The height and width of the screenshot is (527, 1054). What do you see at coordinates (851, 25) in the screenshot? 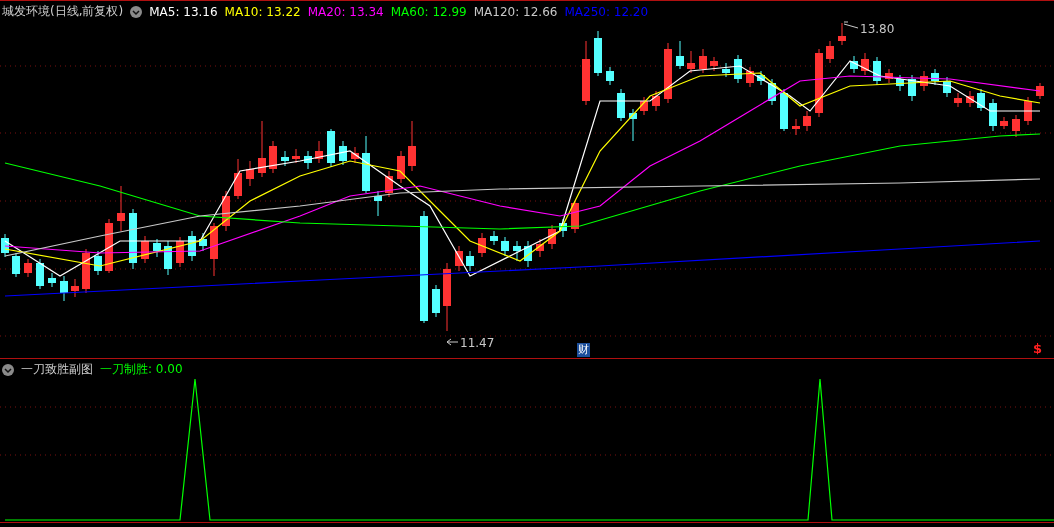
I see `high-arrow-icon` at bounding box center [851, 25].